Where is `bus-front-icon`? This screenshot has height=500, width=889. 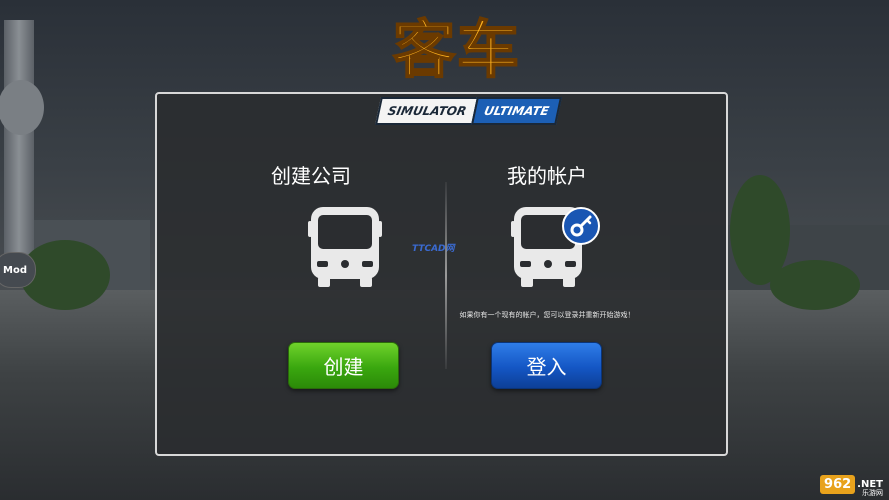
bus-front-icon is located at coordinates (345, 247).